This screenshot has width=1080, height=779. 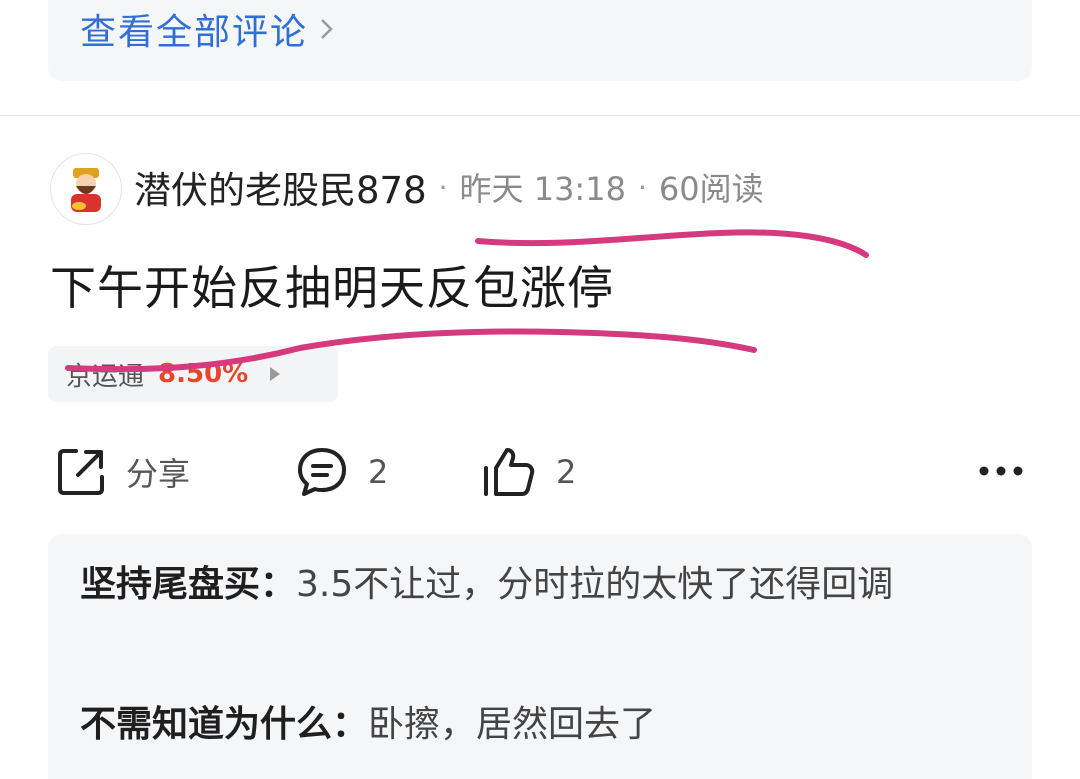 I want to click on more-options-icon, so click(x=1001, y=471).